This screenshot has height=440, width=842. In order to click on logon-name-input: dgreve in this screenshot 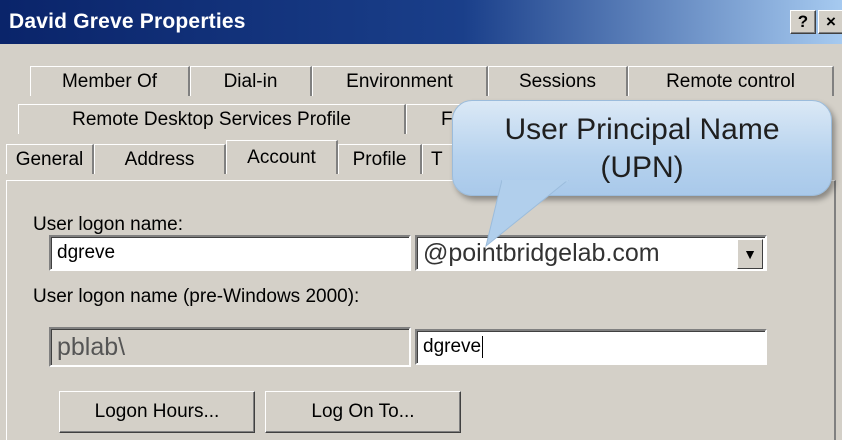, I will do `click(230, 253)`.